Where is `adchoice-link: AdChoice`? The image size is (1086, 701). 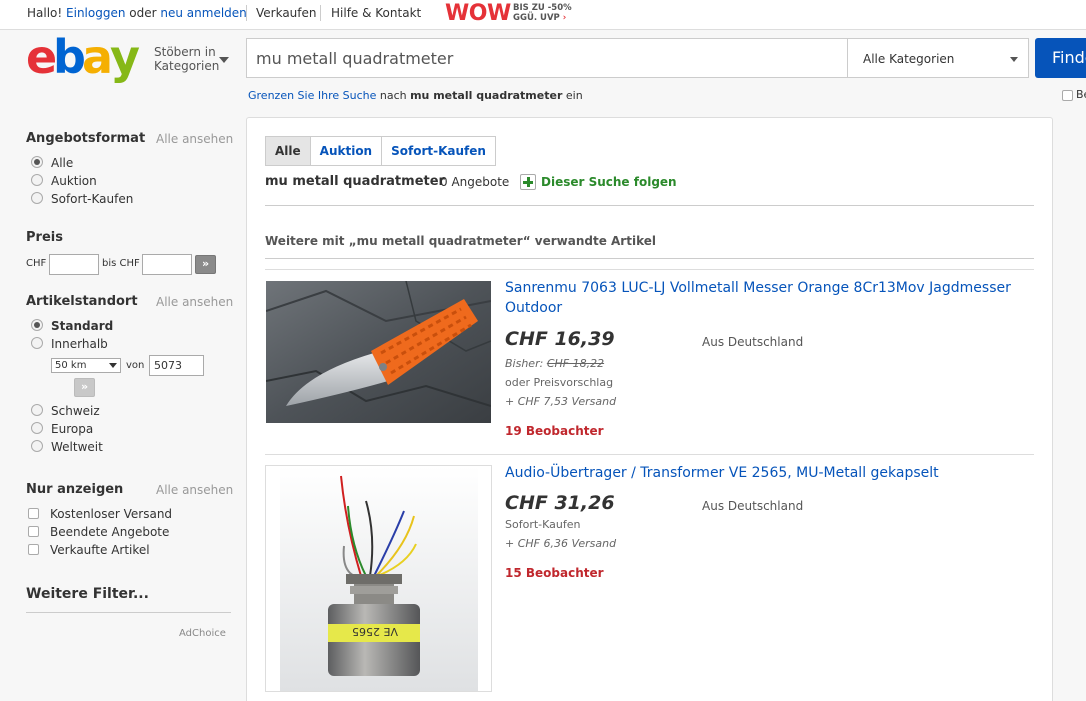
adchoice-link: AdChoice is located at coordinates (202, 633).